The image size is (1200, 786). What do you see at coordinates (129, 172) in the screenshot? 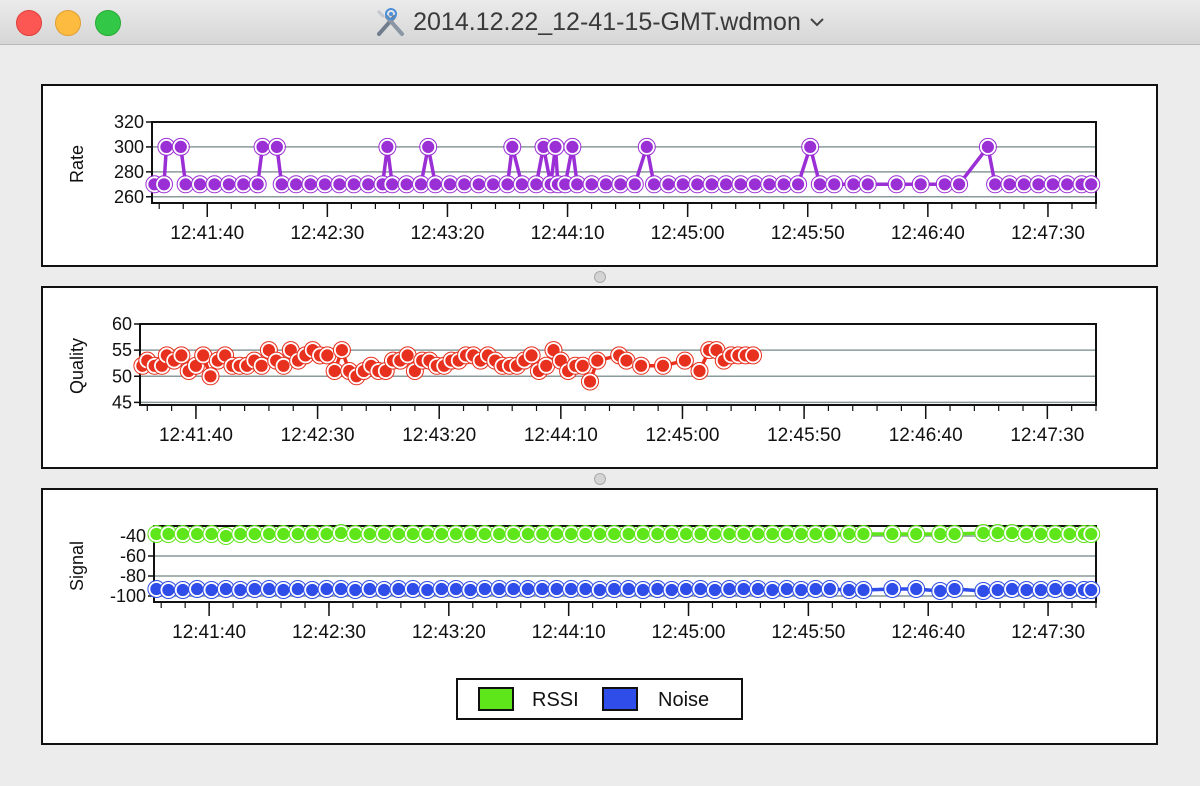
I see `y-tick-label: 280` at bounding box center [129, 172].